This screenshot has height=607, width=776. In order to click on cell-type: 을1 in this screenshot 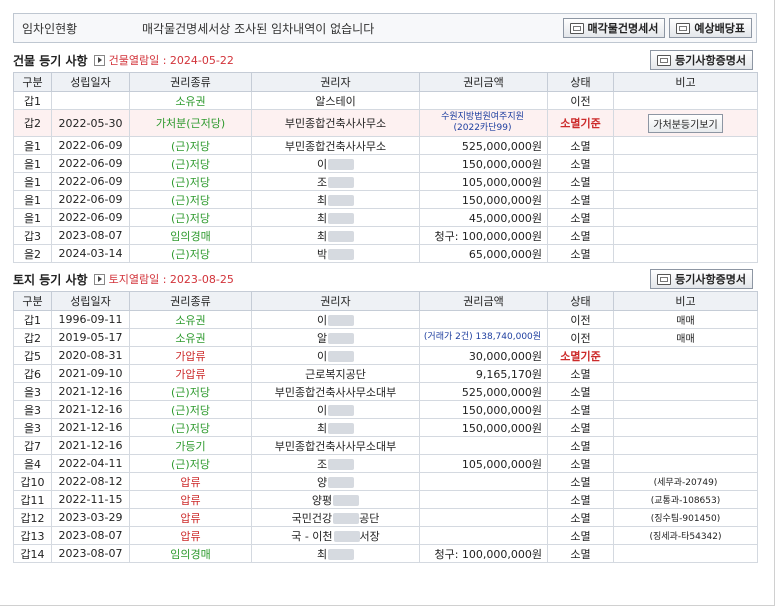, I will do `click(32, 145)`.